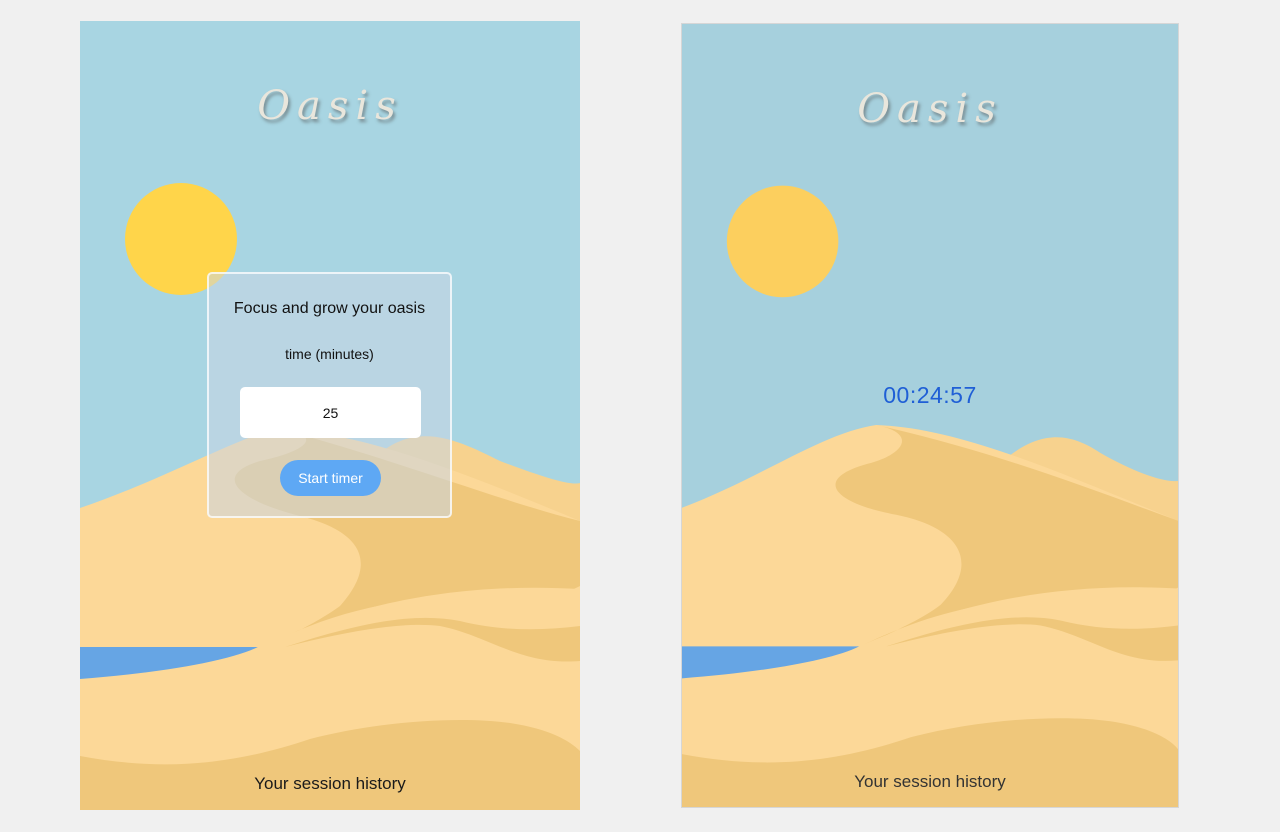 The width and height of the screenshot is (1280, 832). Describe the element at coordinates (782, 241) in the screenshot. I see `sun-illustration` at that location.